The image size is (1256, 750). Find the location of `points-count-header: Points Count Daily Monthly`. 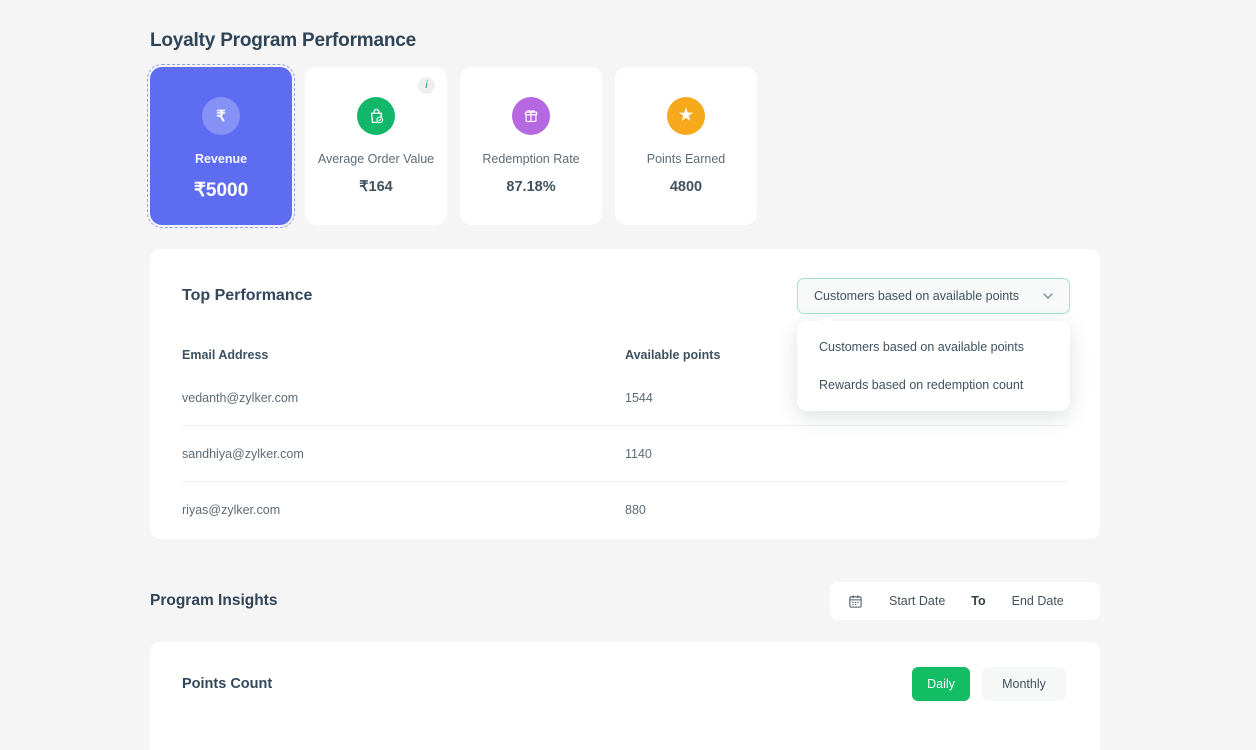

points-count-header: Points Count Daily Monthly is located at coordinates (624, 684).